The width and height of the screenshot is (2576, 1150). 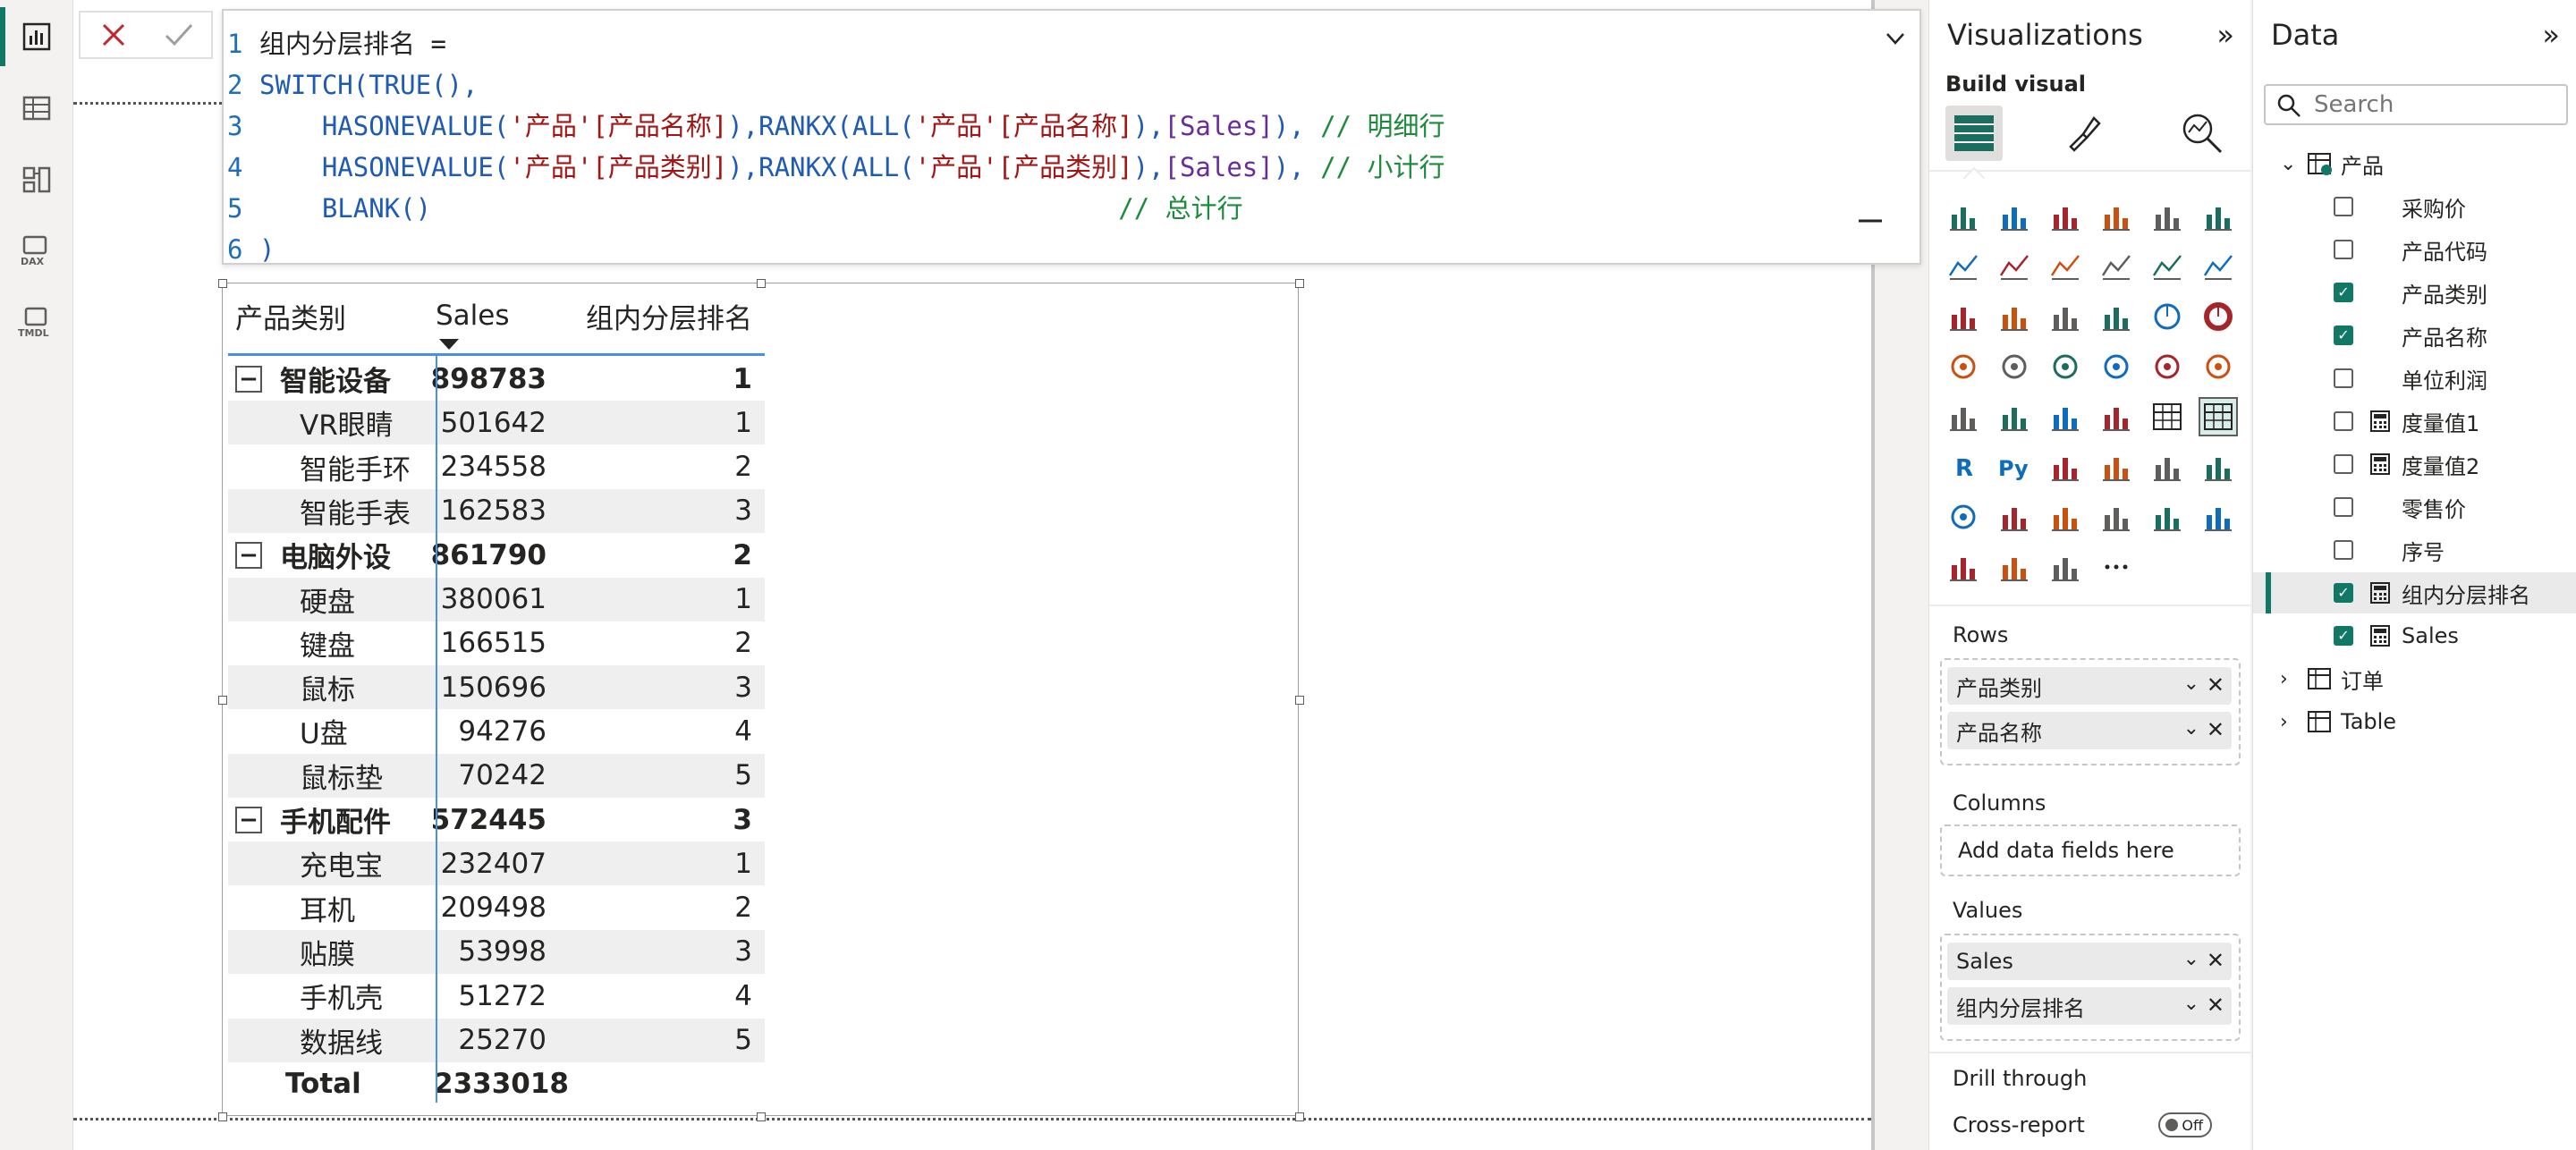 What do you see at coordinates (2065, 366) in the screenshot?
I see `filled-map-icon` at bounding box center [2065, 366].